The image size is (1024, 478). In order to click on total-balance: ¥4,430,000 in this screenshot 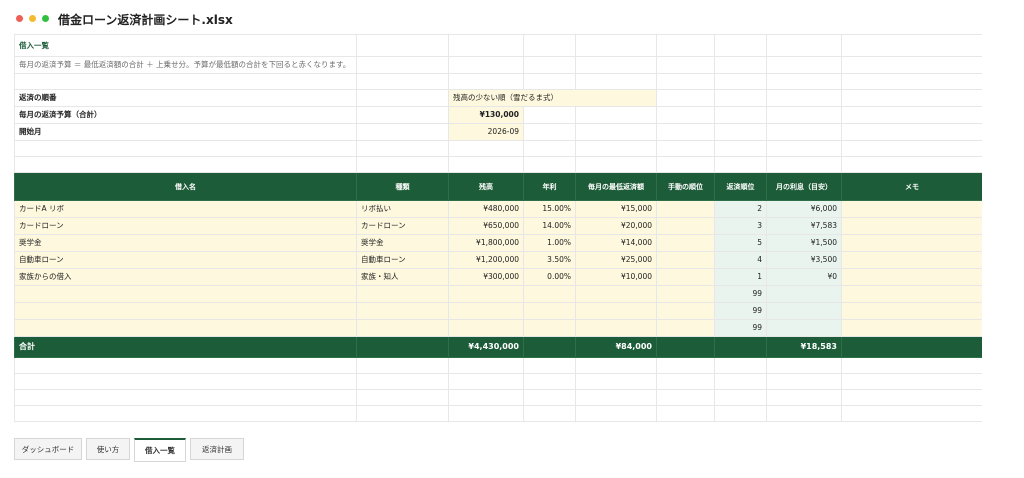, I will do `click(486, 347)`.